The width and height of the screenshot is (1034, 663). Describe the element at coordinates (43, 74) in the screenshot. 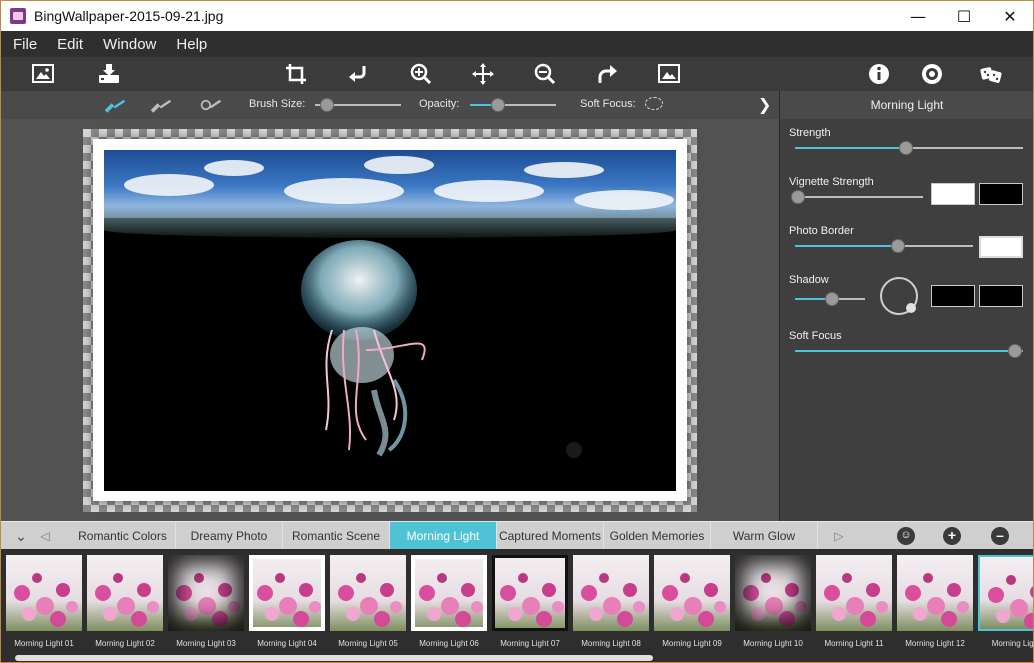

I see `open-image-icon` at that location.